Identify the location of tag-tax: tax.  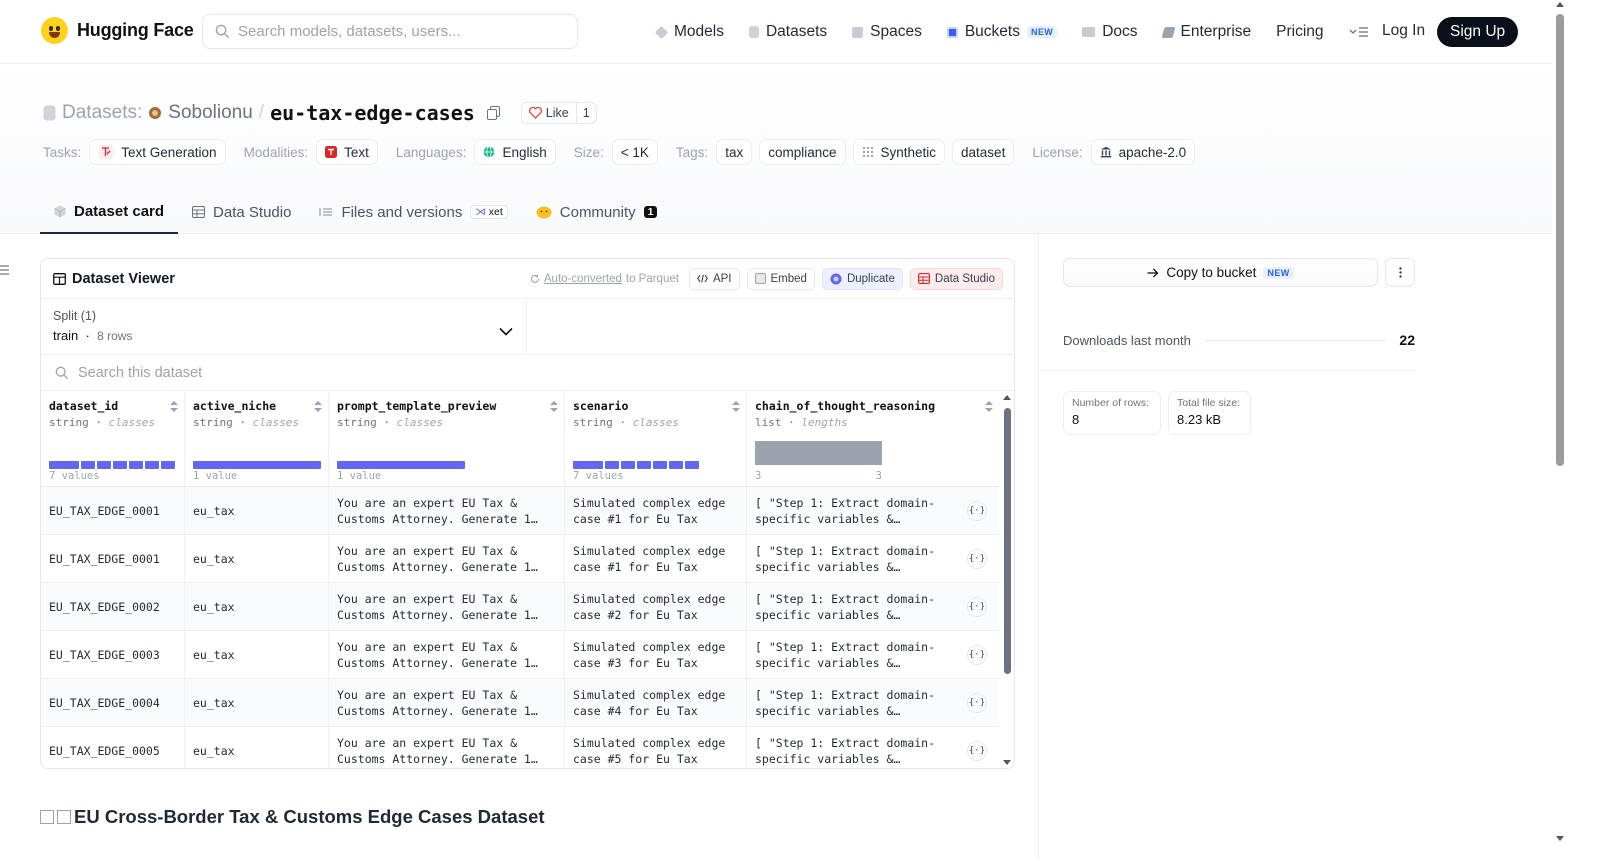
(734, 152).